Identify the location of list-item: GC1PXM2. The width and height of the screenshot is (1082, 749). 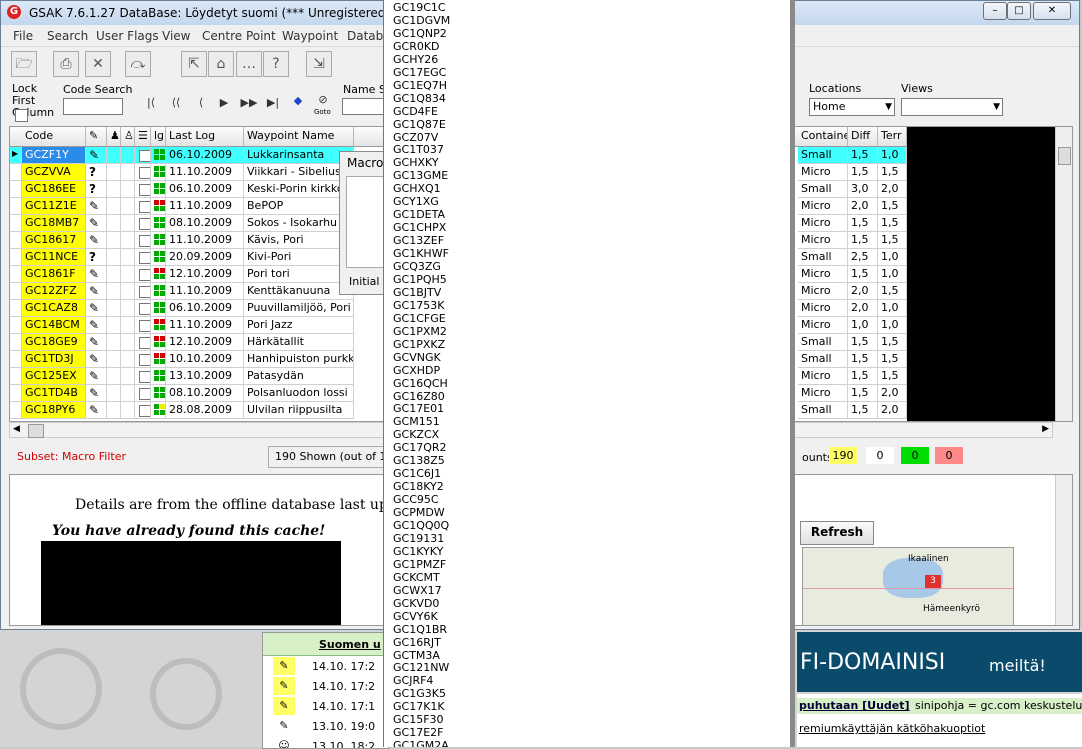
(420, 331).